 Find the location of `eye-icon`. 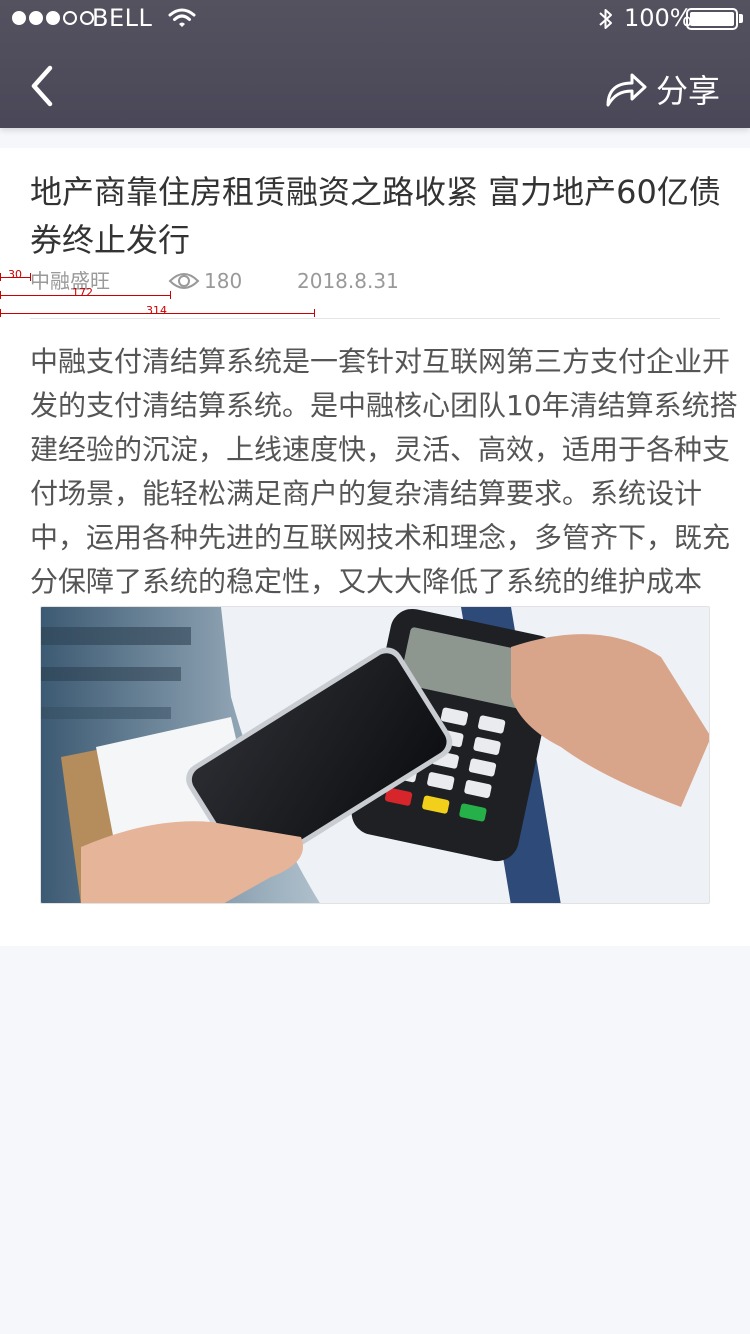

eye-icon is located at coordinates (184, 281).